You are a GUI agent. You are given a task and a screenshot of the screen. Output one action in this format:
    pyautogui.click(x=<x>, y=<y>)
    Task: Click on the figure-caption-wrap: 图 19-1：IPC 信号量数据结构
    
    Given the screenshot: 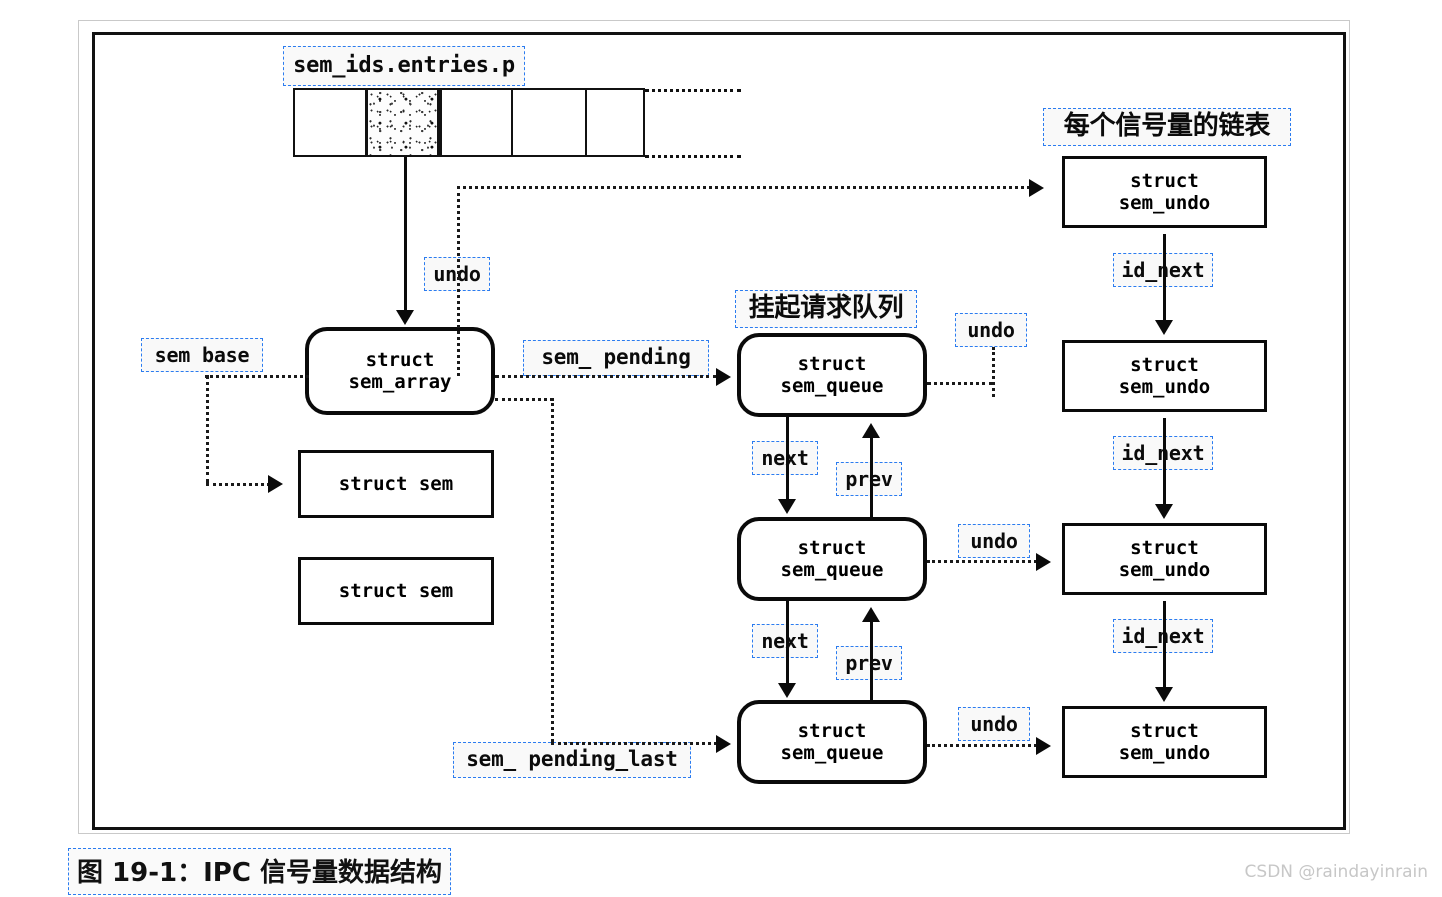 What is the action you would take?
    pyautogui.click(x=259, y=871)
    